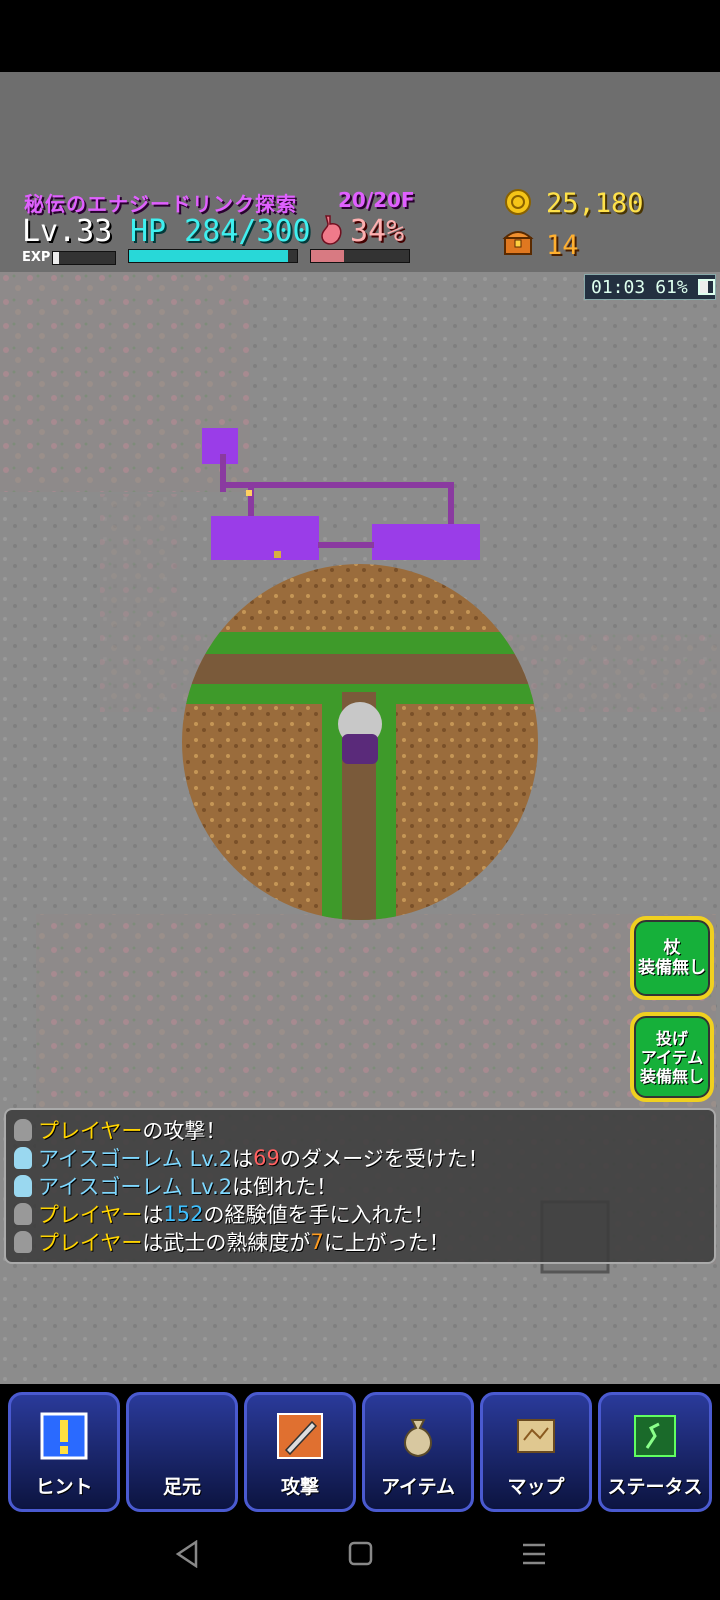 This screenshot has height=1600, width=720. What do you see at coordinates (384, 1159) in the screenshot?
I see `log-text: のダメージを受けた！` at bounding box center [384, 1159].